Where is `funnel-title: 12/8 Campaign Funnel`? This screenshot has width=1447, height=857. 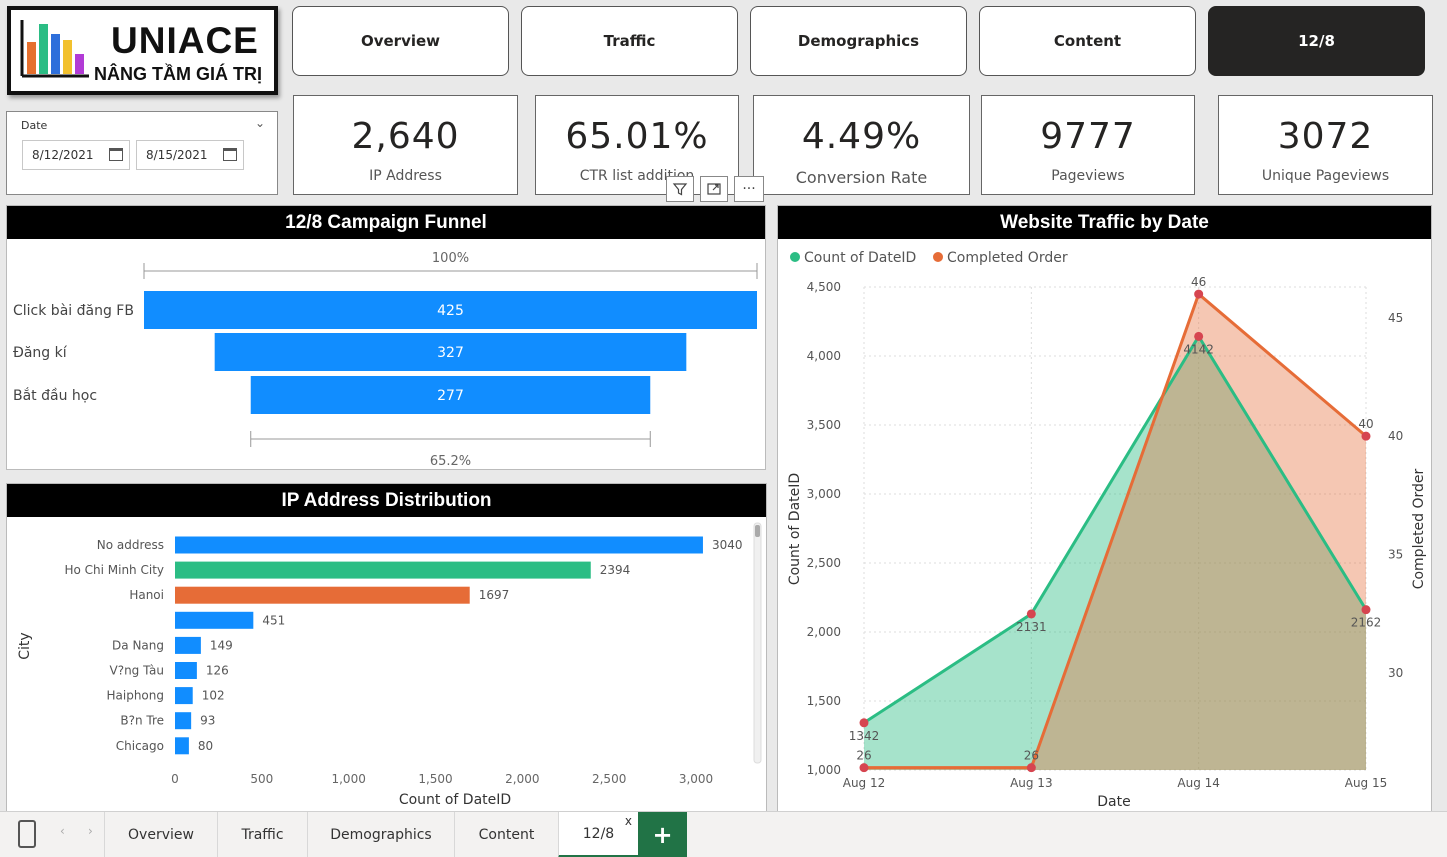 funnel-title: 12/8 Campaign Funnel is located at coordinates (386, 222).